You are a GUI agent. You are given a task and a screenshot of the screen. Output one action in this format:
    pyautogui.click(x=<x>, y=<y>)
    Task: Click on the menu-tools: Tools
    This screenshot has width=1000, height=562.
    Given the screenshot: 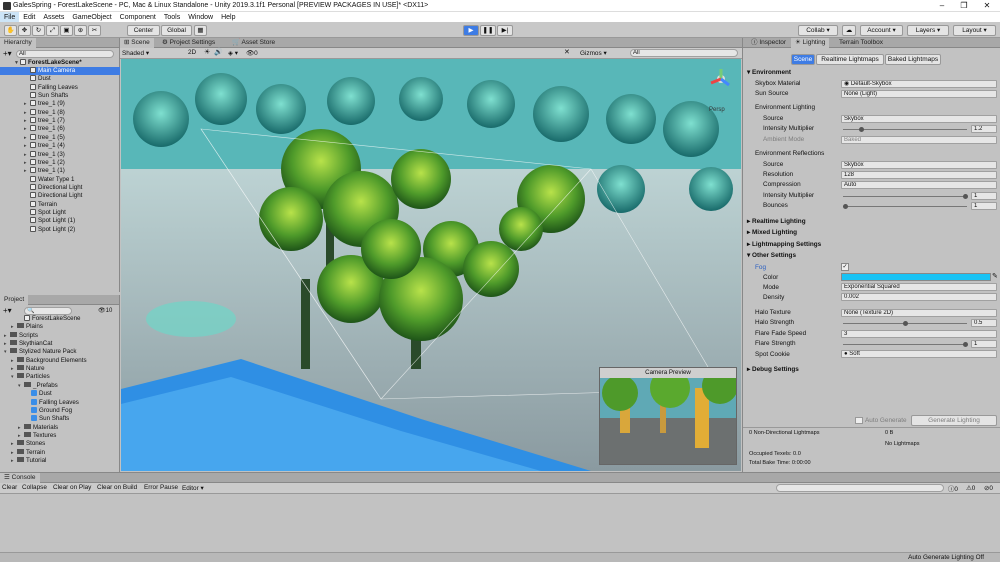 What is the action you would take?
    pyautogui.click(x=172, y=17)
    